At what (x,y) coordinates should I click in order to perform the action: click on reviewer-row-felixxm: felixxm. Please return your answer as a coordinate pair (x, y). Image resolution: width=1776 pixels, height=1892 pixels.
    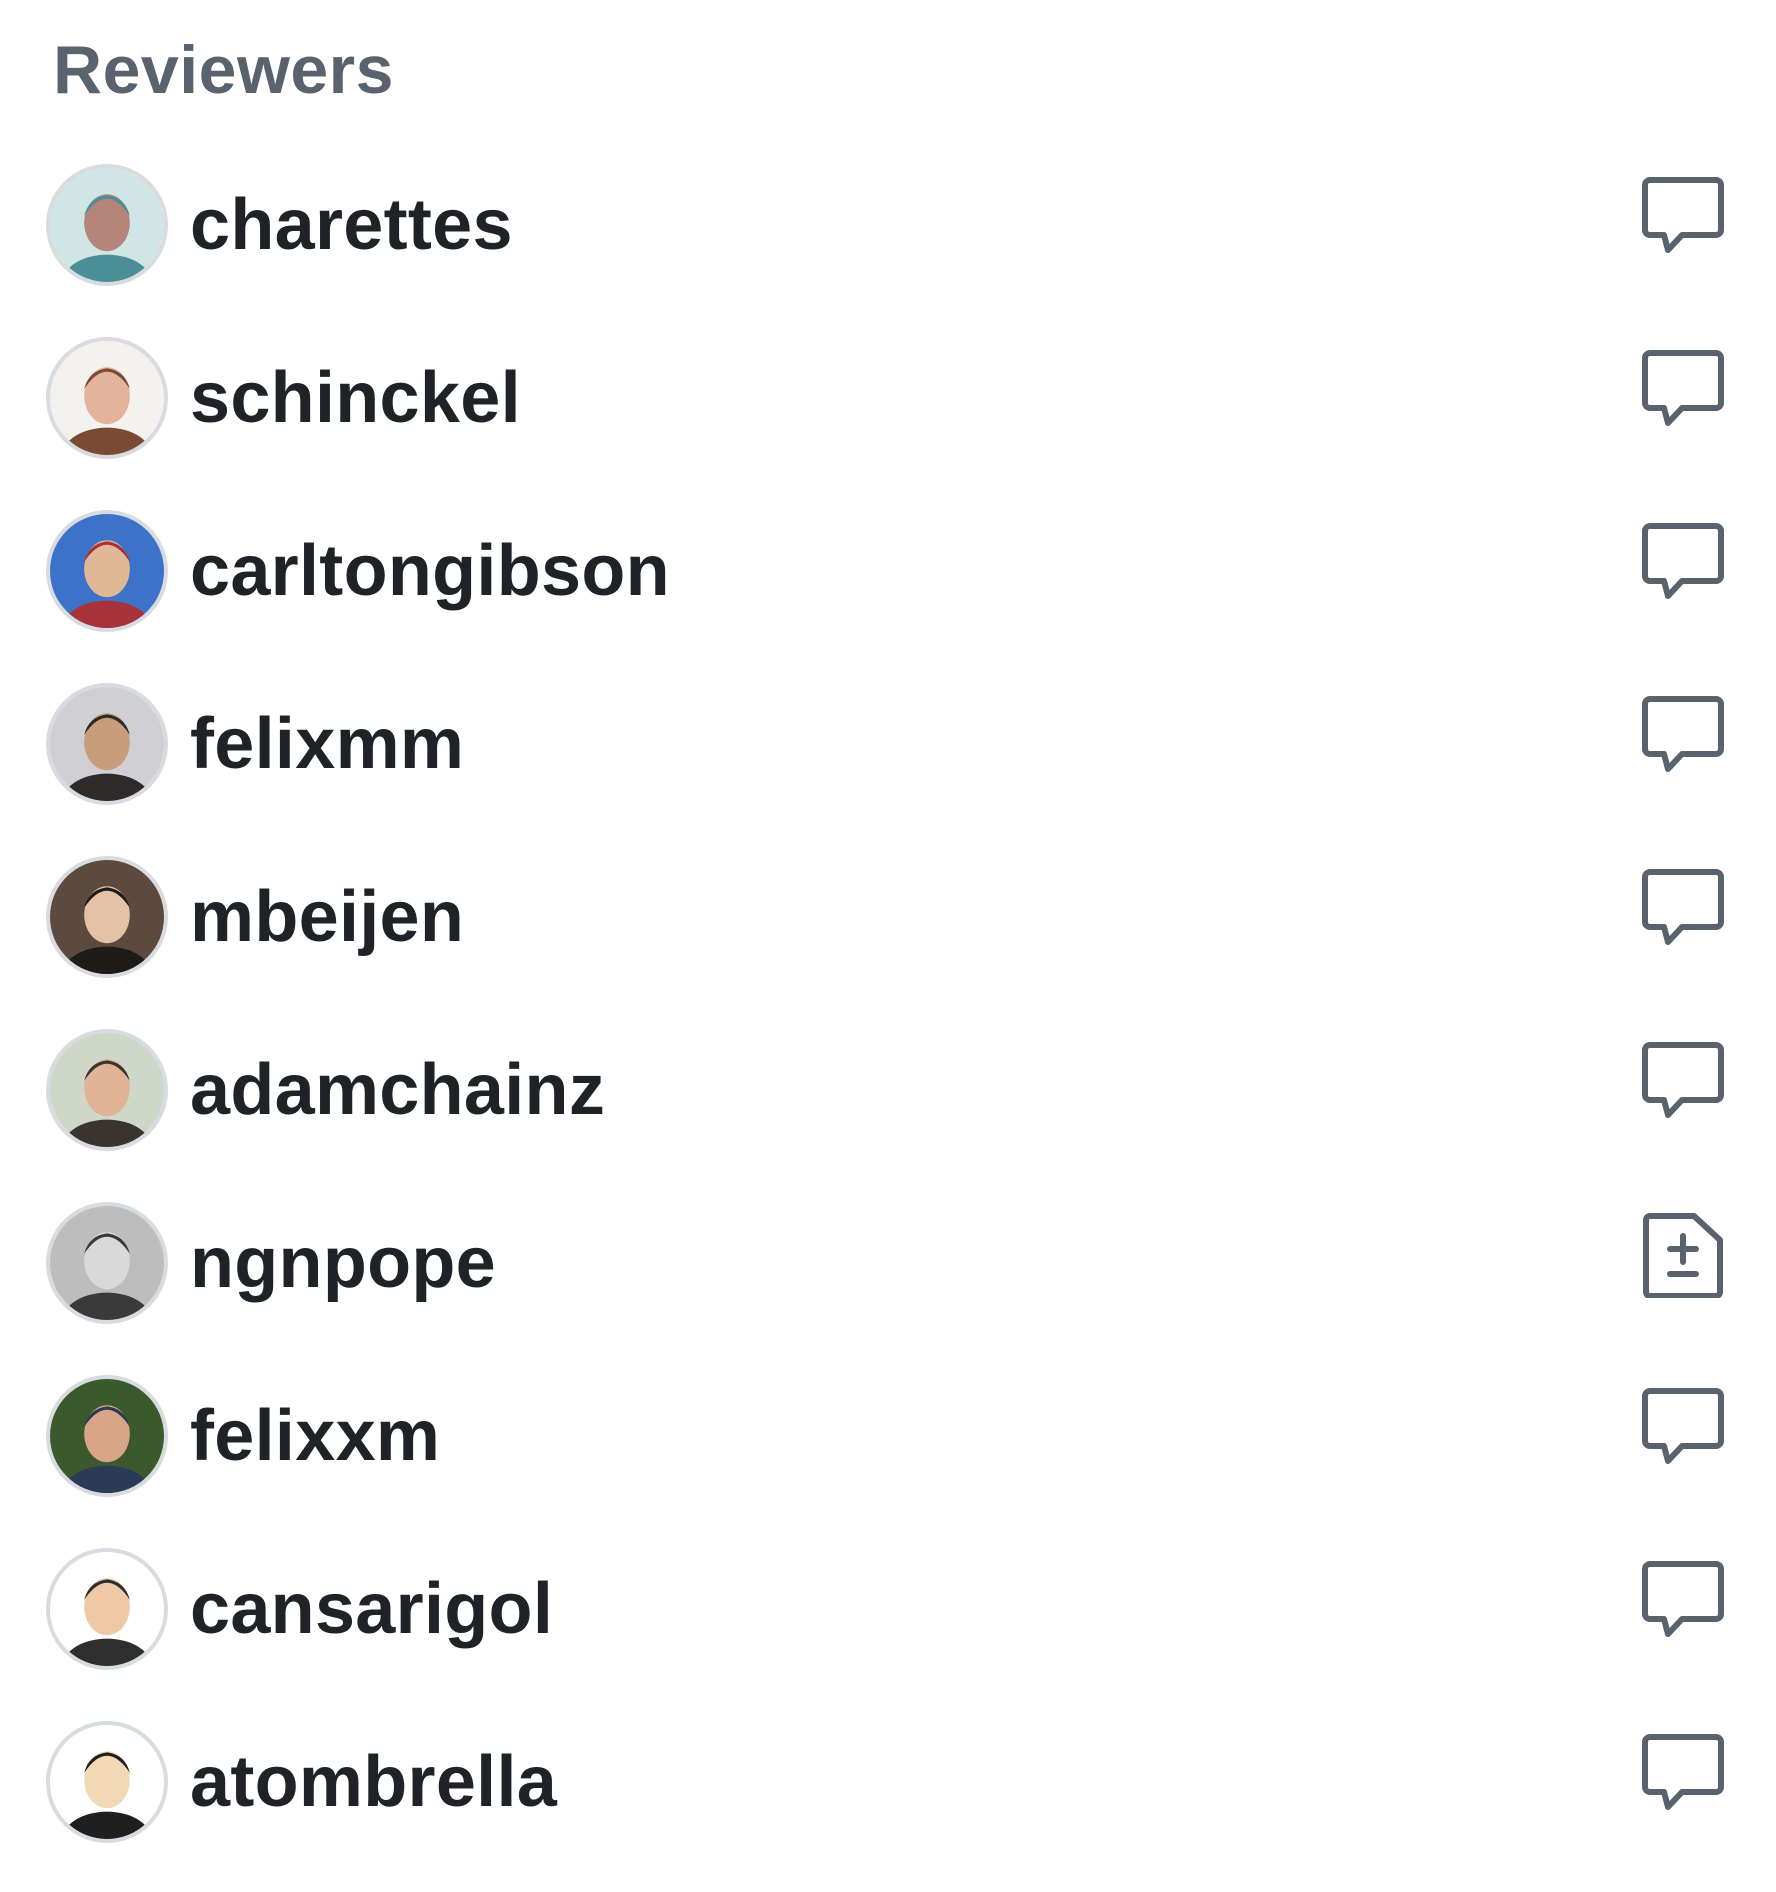
    Looking at the image, I should click on (888, 1459).